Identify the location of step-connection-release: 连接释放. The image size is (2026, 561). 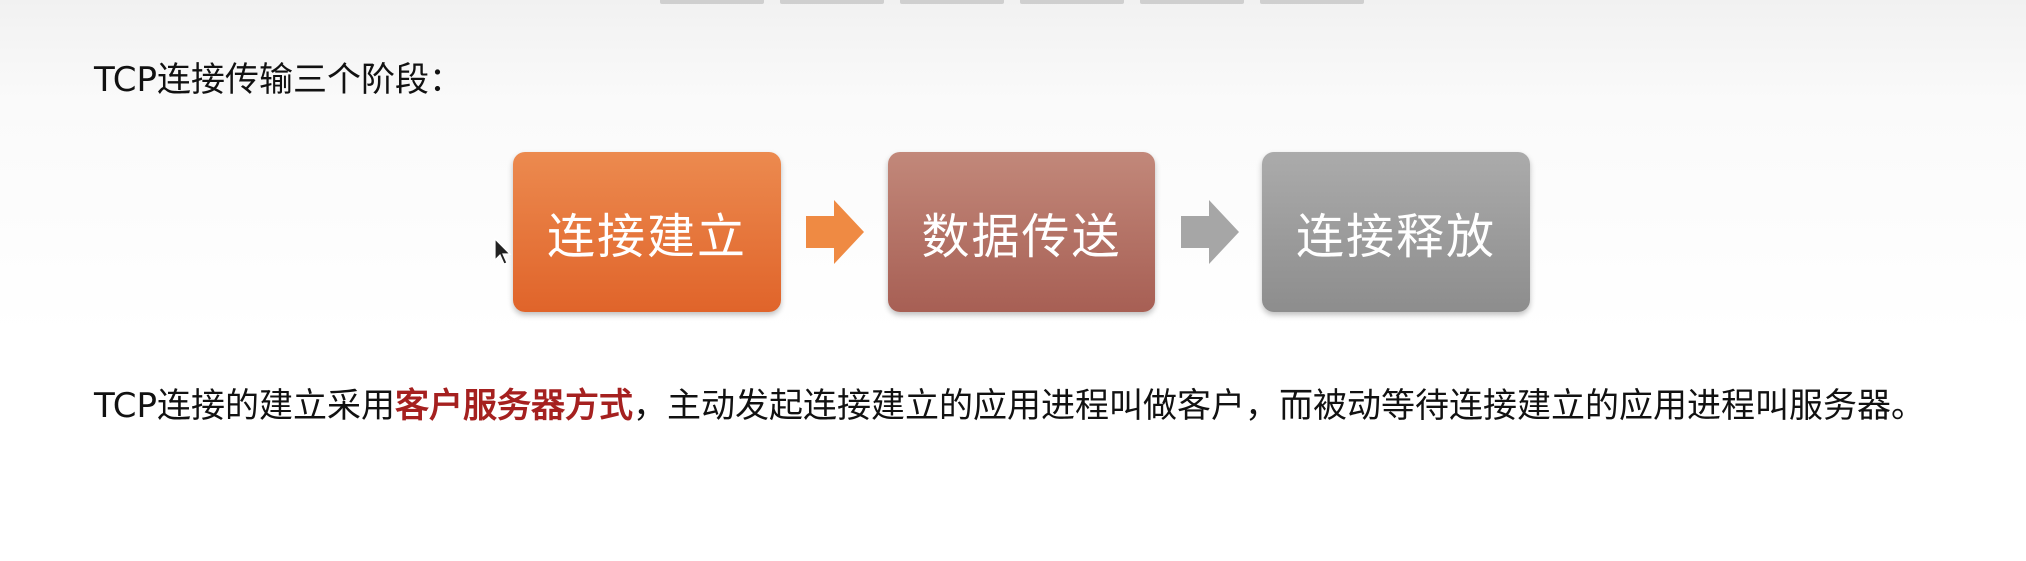
(1396, 232).